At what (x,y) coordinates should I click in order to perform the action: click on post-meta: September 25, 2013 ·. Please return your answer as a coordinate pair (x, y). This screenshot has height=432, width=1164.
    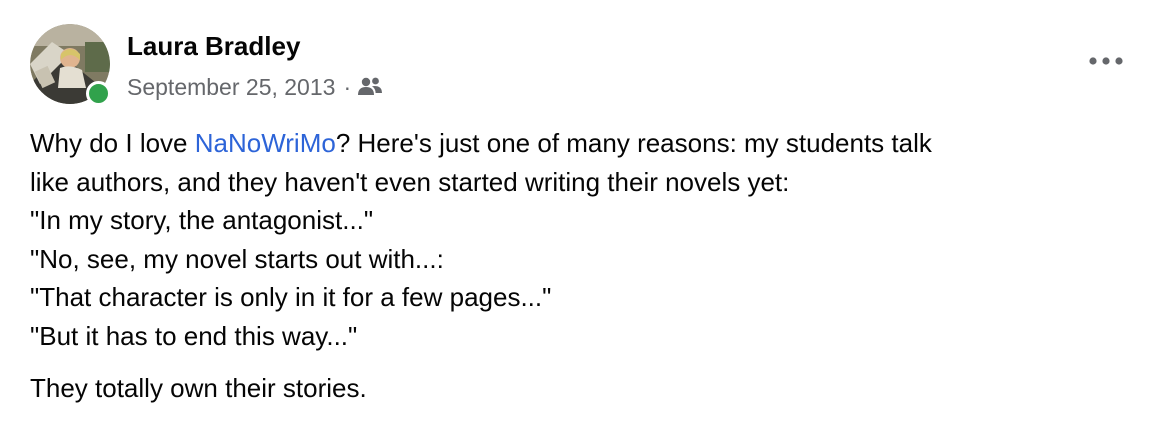
    Looking at the image, I should click on (255, 87).